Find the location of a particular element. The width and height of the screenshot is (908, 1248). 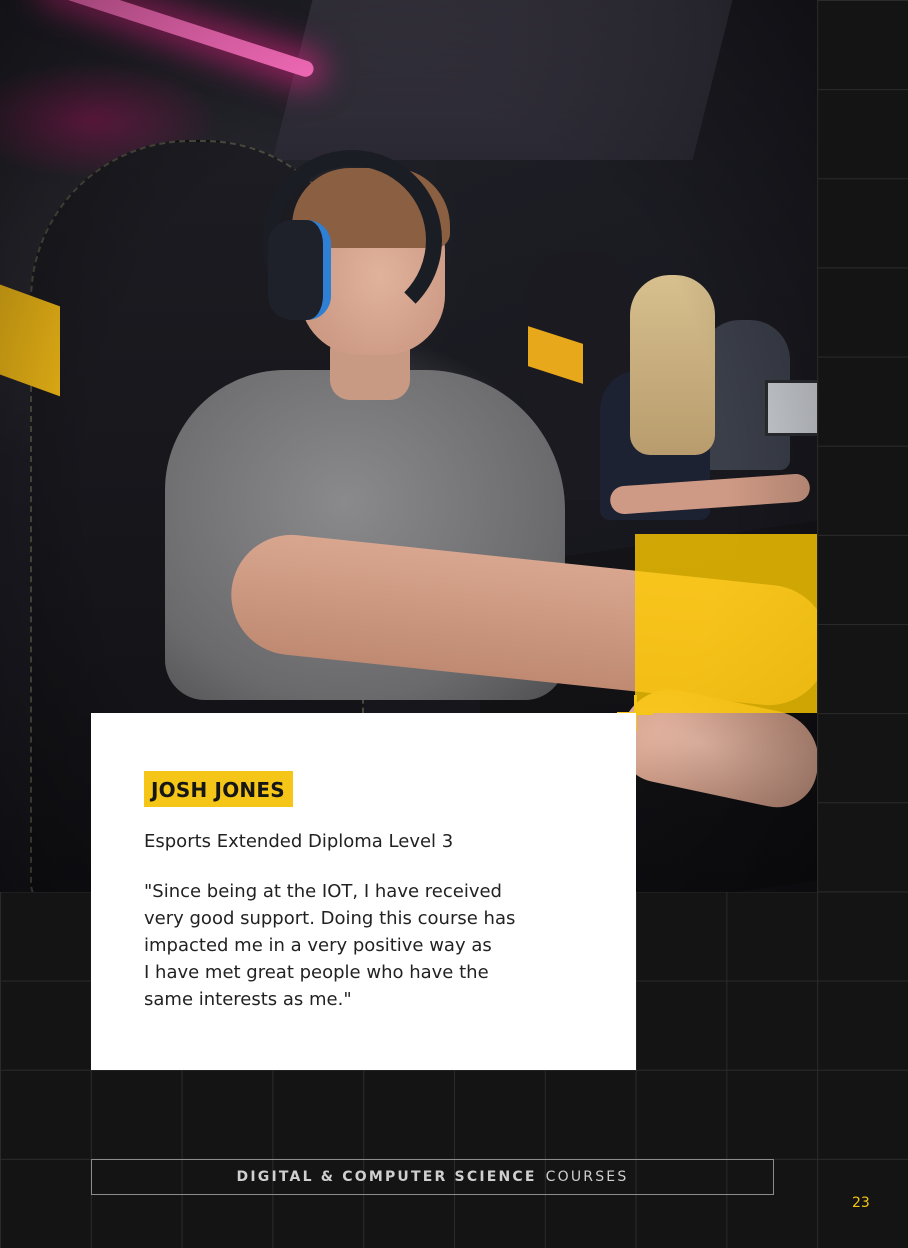

footer-light-text: COURSES is located at coordinates (587, 1177).